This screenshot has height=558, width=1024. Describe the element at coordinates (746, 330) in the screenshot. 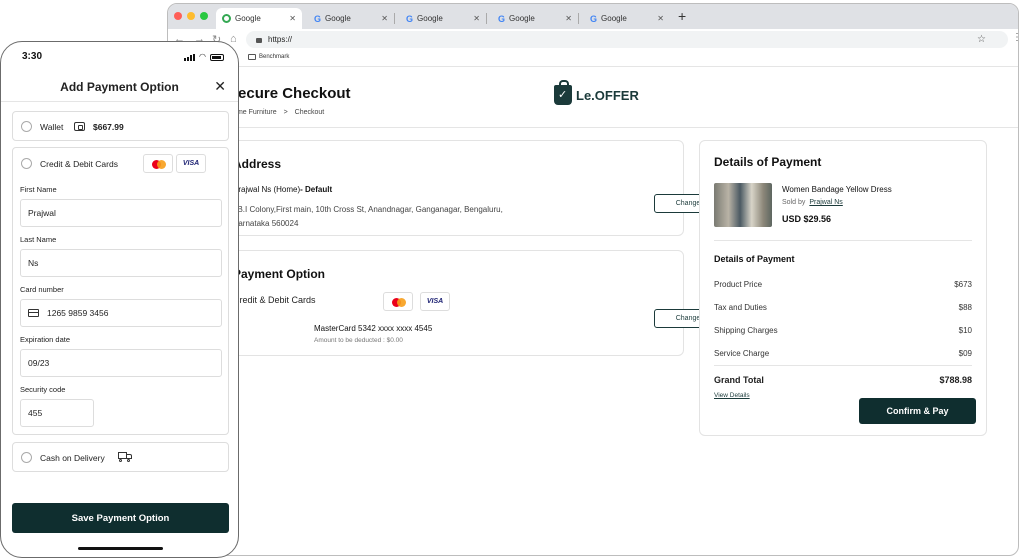

I see `row-label: Shipping Charges` at that location.